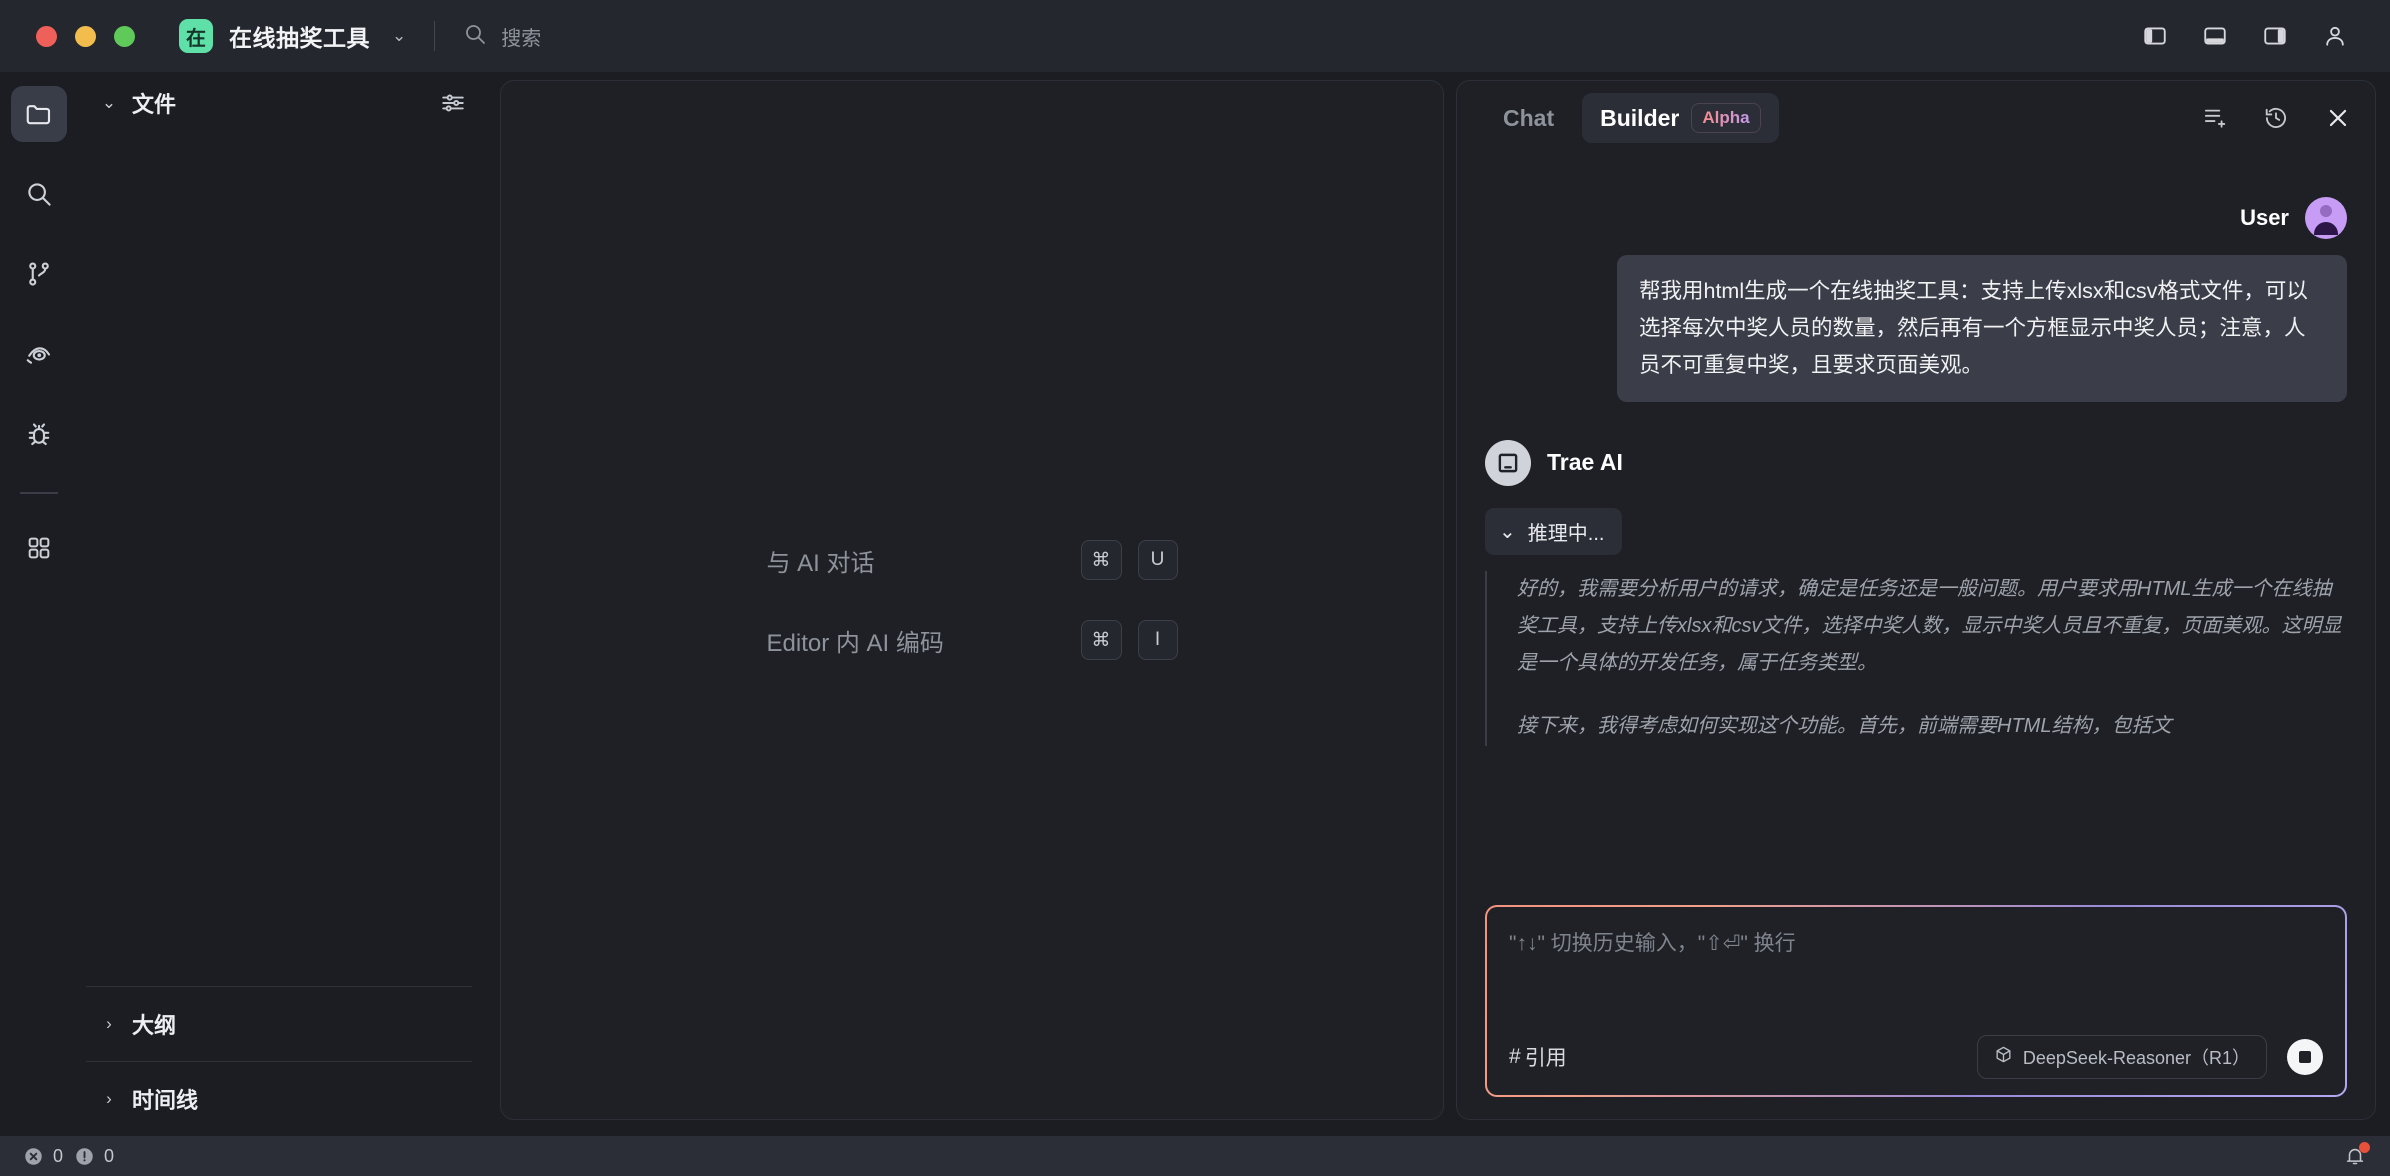 This screenshot has width=2390, height=1176. What do you see at coordinates (1916, 1057) in the screenshot?
I see `composer-toolbar: # 引用 DeepSeek-Reasoner（R1）` at bounding box center [1916, 1057].